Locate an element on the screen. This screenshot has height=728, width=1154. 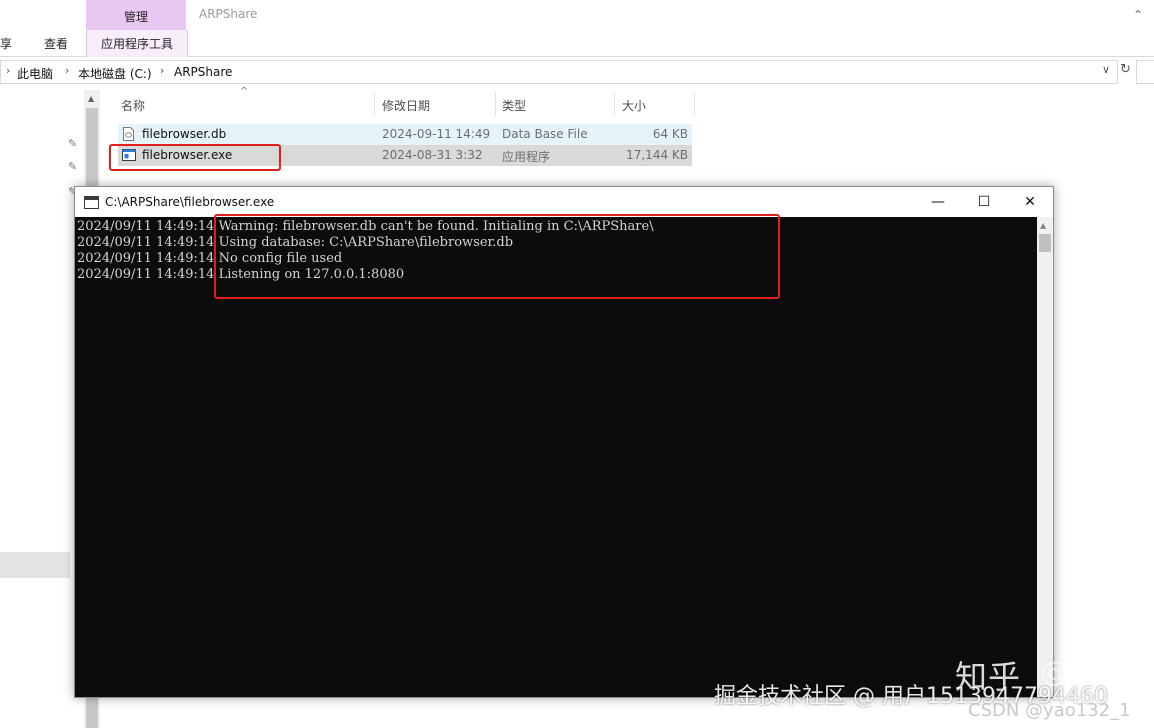
watermark-csdn: CSDN @yao132_1 is located at coordinates (1049, 710).